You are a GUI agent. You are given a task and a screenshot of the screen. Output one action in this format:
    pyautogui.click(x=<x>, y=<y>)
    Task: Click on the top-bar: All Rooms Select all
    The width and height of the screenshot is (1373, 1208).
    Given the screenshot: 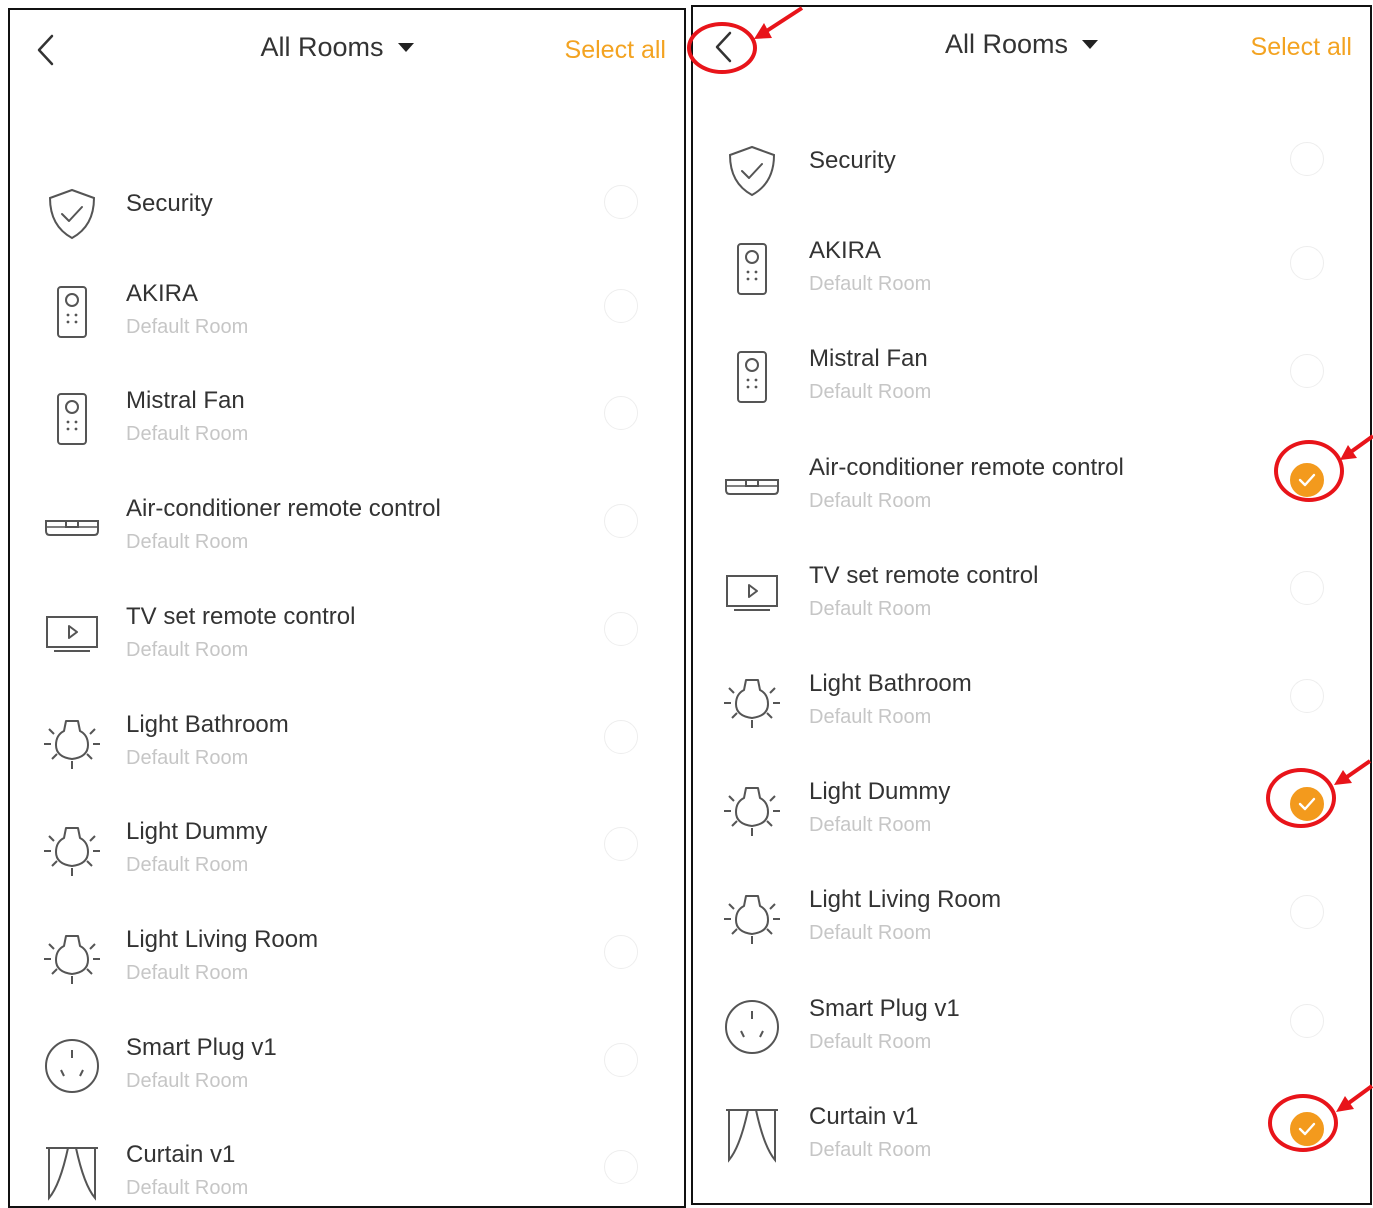 What is the action you would take?
    pyautogui.click(x=347, y=50)
    